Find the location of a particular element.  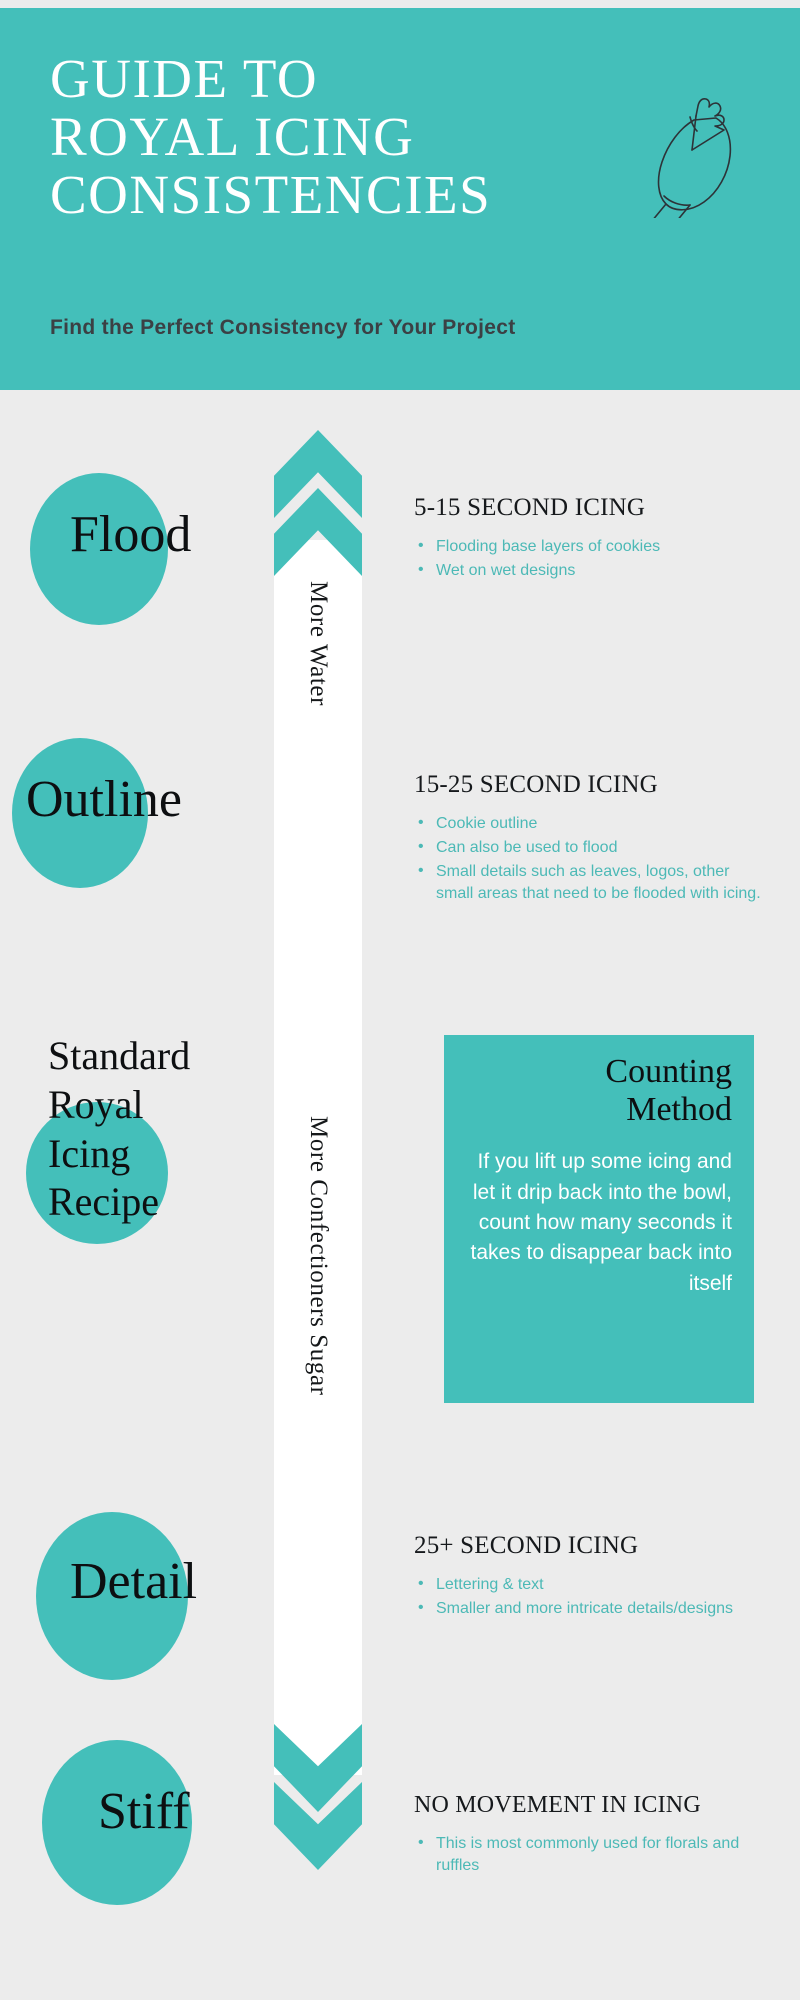

counting-method-title: Counting Method is located at coordinates (599, 1091).